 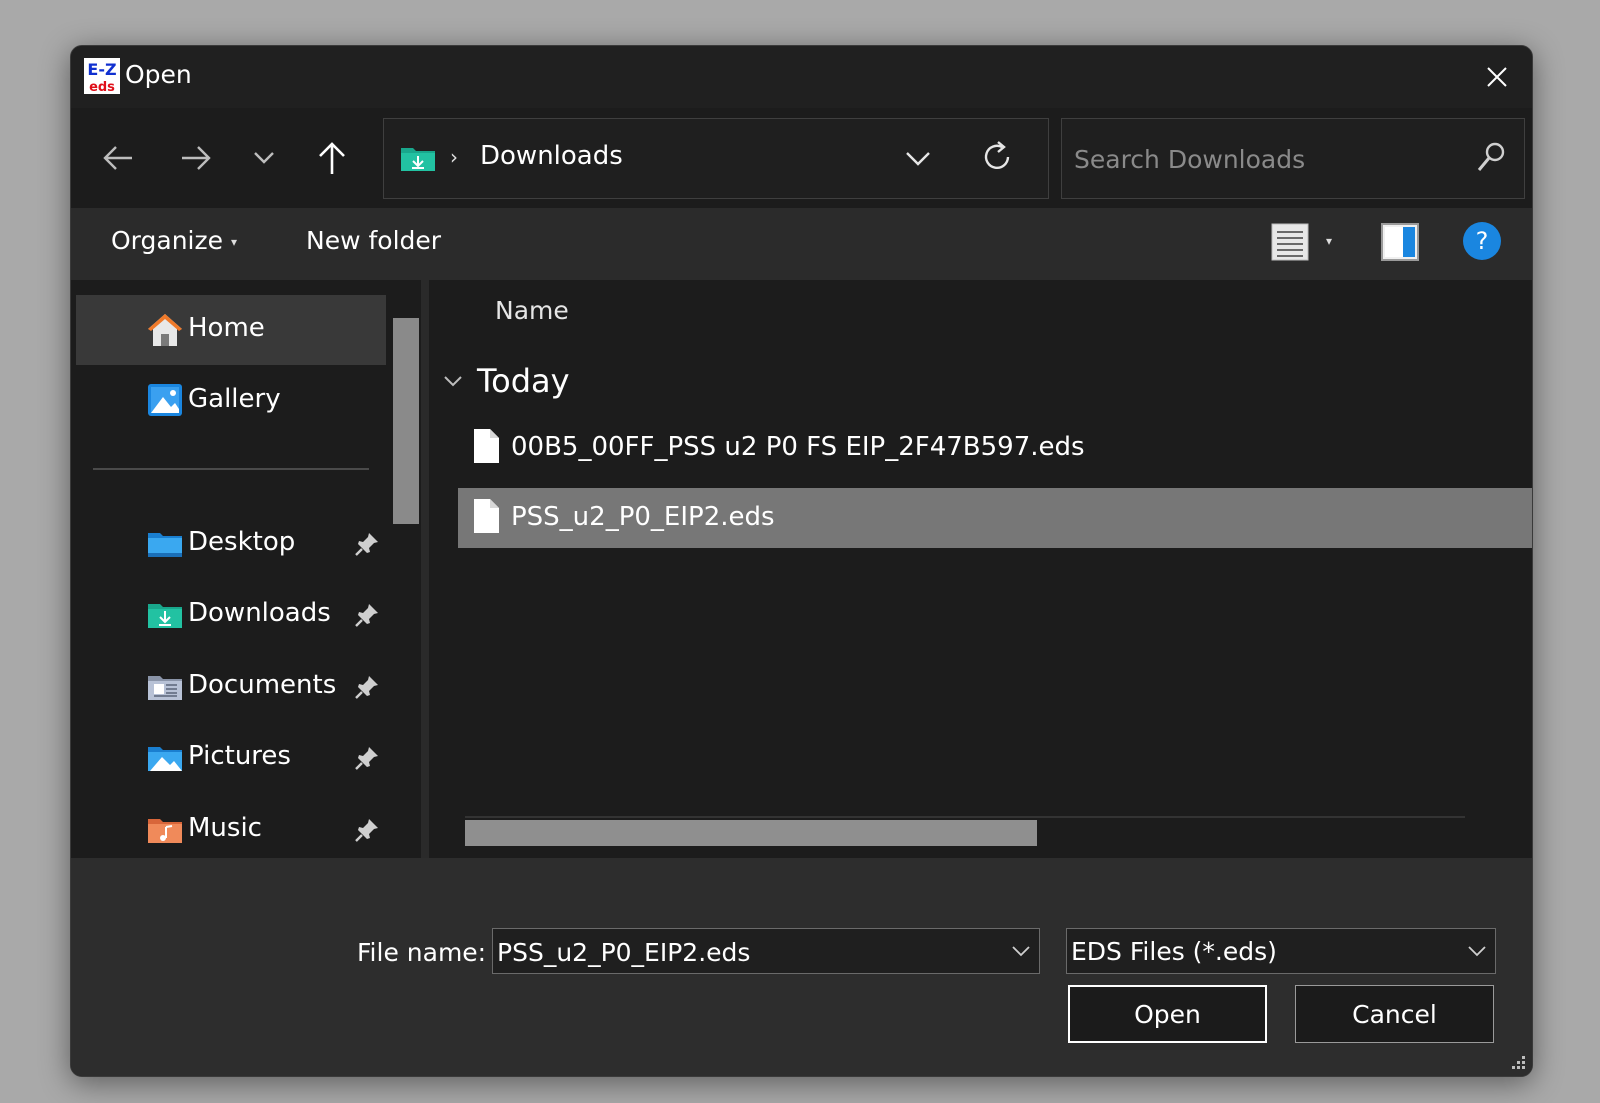 I want to click on preview-pane-button, so click(x=1400, y=244).